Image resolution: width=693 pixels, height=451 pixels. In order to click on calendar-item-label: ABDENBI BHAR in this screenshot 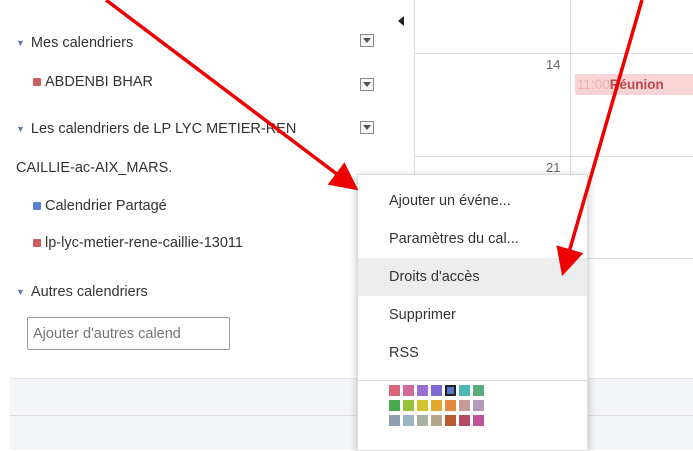, I will do `click(99, 82)`.